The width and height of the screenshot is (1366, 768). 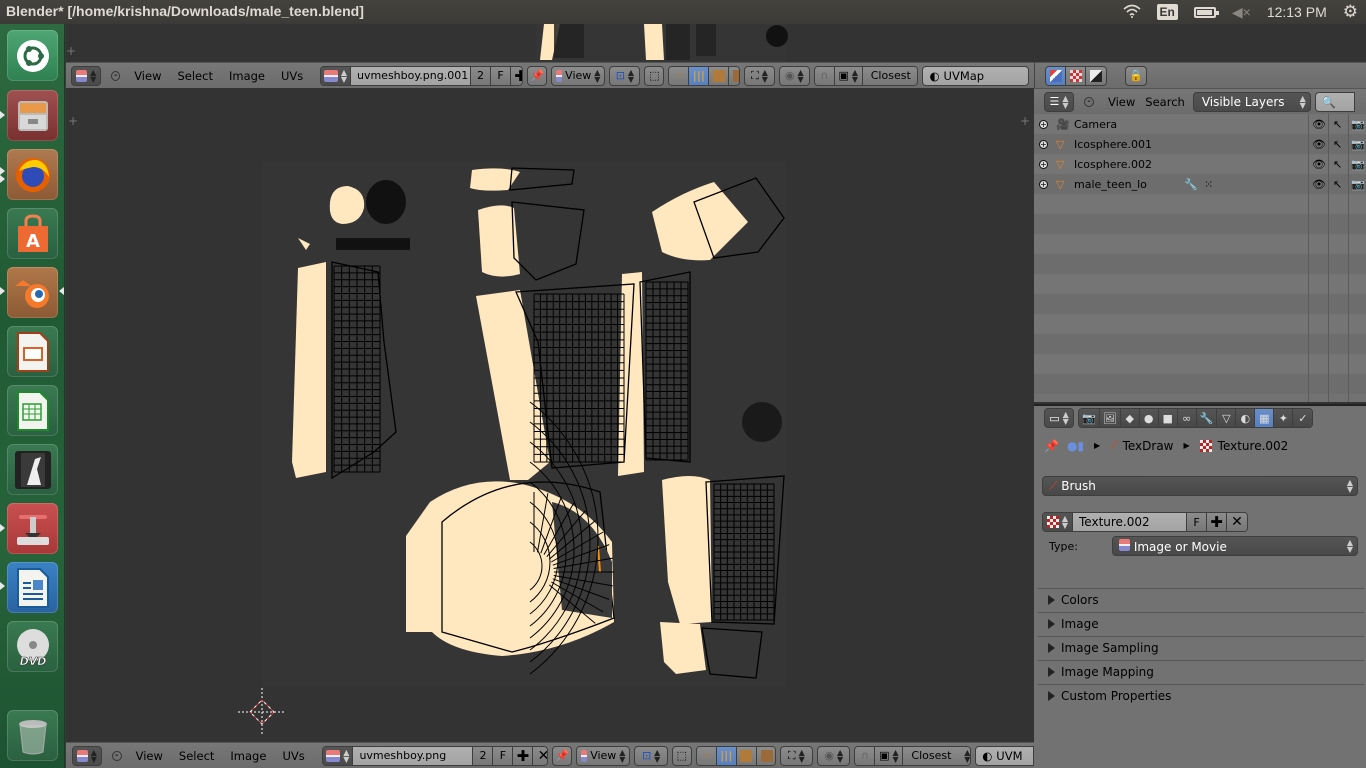 I want to click on uv-map-selector: ◐ UVM, so click(x=1004, y=755).